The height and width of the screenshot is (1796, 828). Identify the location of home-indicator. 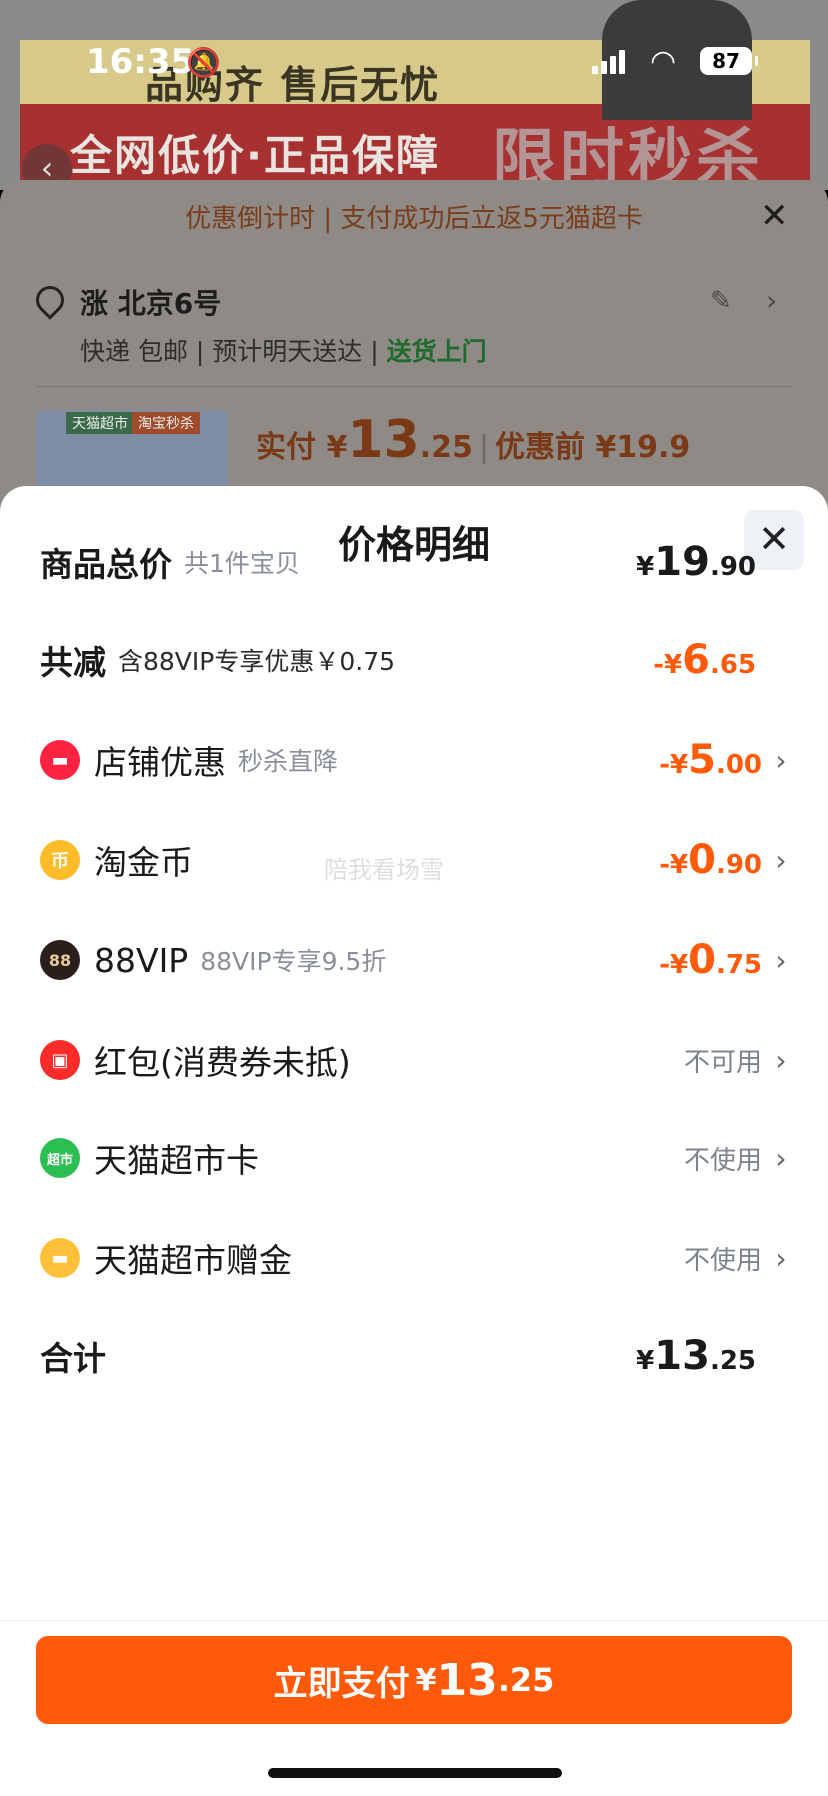
(415, 1773).